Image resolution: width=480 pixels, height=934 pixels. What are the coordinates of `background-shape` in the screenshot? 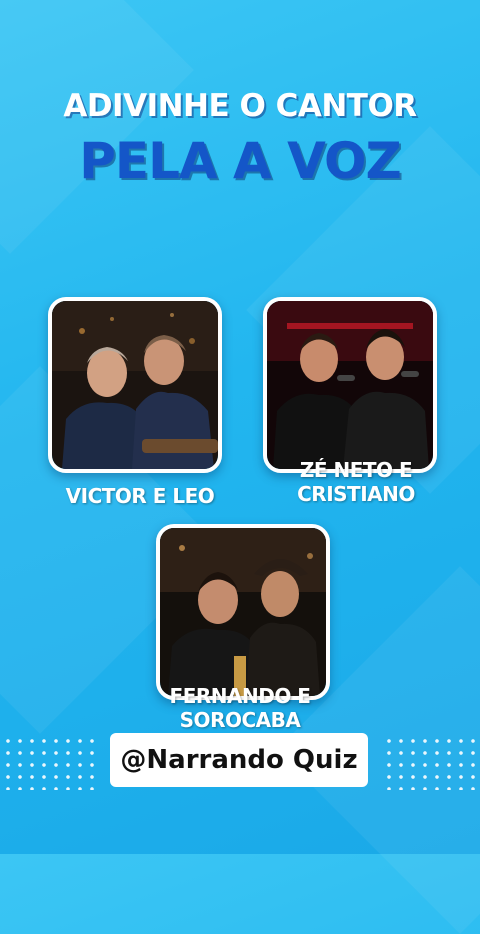 It's located at (97, 127).